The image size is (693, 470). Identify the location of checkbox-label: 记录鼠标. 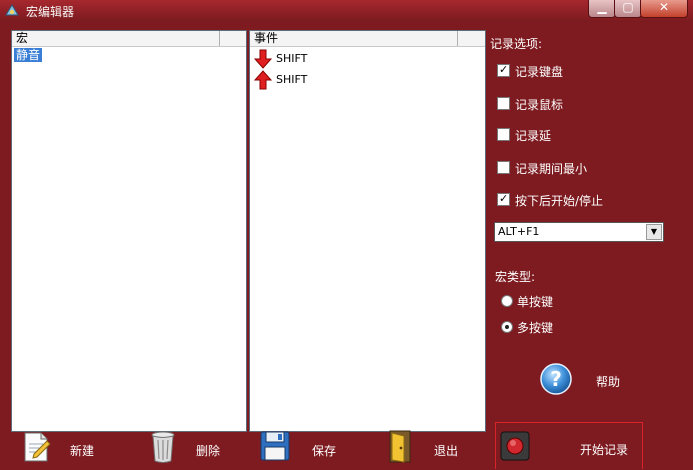
(539, 105).